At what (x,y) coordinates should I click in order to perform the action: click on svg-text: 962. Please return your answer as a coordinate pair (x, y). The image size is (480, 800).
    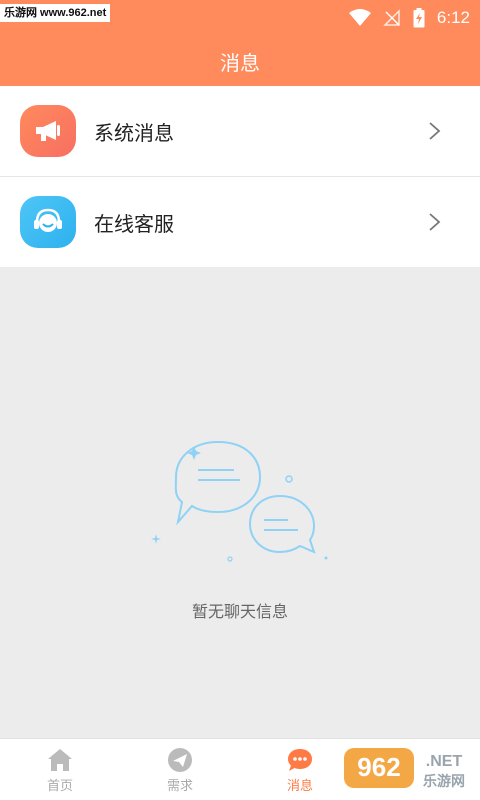
    Looking at the image, I should click on (378, 767).